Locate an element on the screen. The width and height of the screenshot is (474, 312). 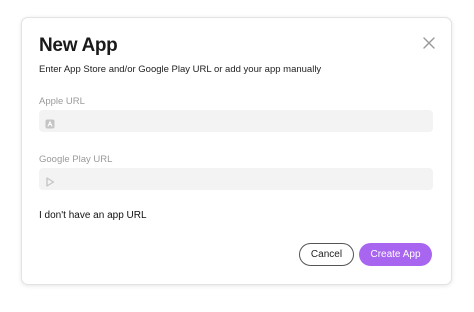
dialog-title: New App is located at coordinates (78, 45).